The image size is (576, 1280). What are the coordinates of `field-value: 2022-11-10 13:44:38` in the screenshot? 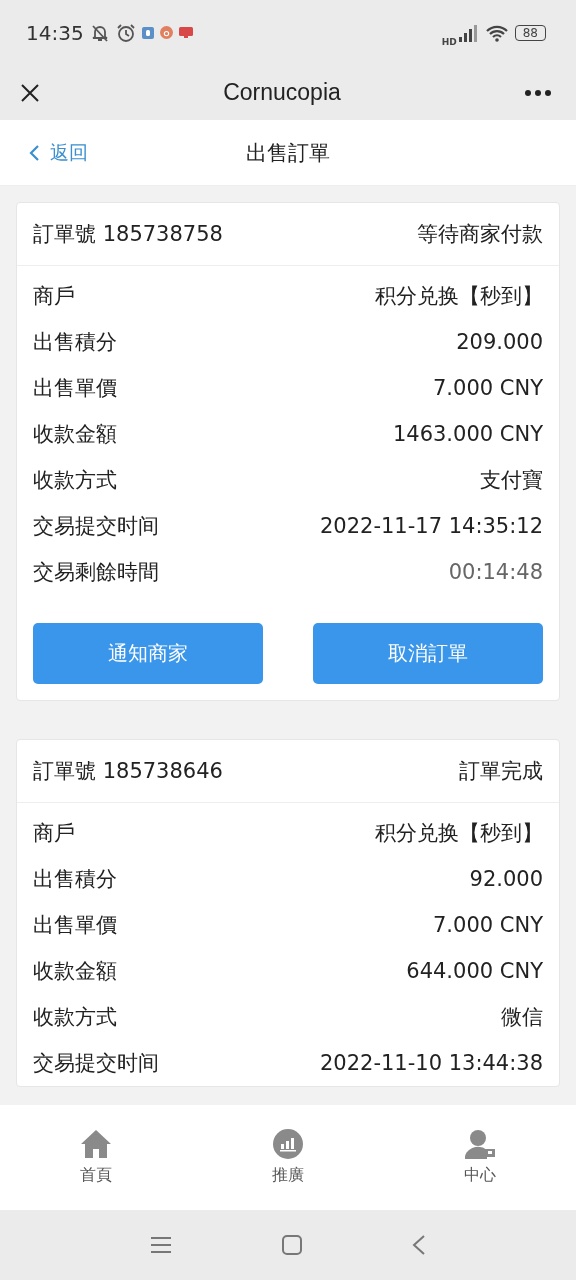 It's located at (431, 1063).